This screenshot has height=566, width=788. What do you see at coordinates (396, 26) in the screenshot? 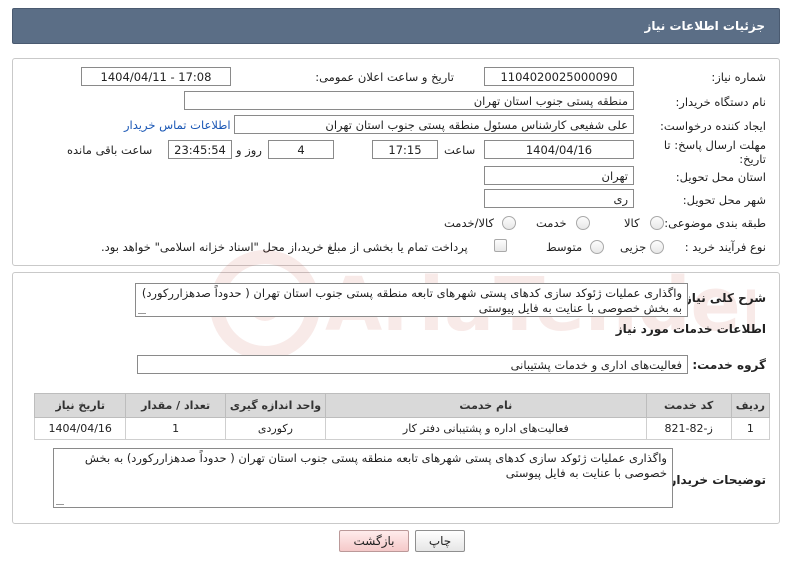
I see `page-header: جزئیات اطلاعات نیاز` at bounding box center [396, 26].